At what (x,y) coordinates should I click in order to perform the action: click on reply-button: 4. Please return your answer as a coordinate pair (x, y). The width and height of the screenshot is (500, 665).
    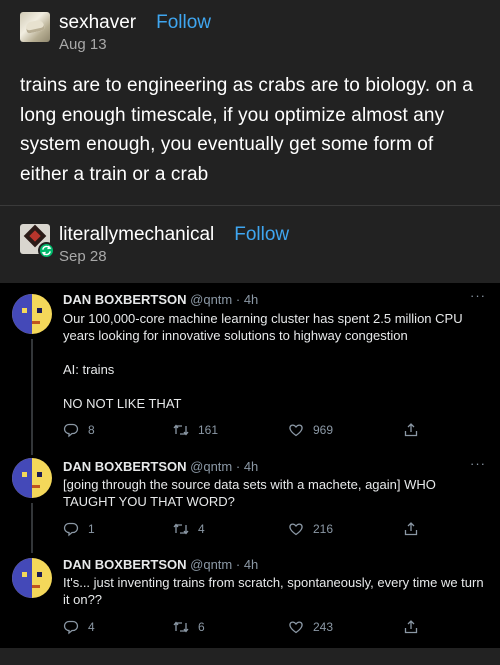
    Looking at the image, I should click on (79, 627).